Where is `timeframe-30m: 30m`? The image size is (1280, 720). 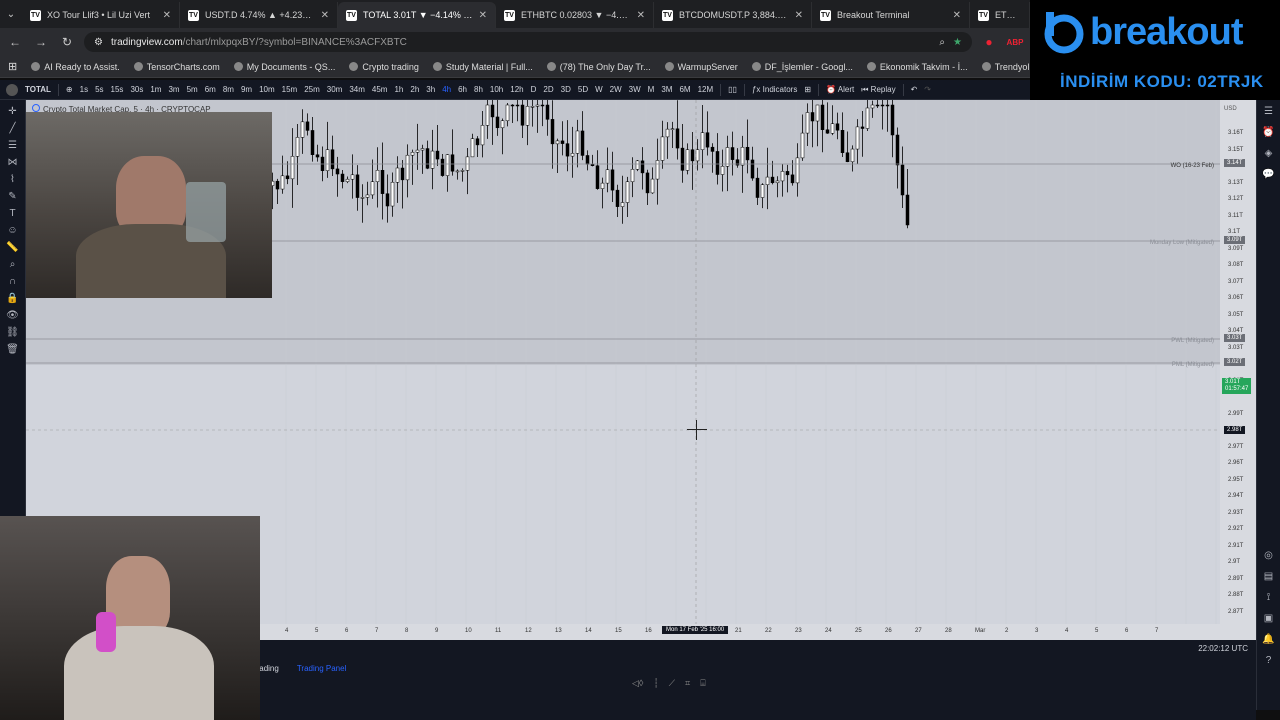 timeframe-30m: 30m is located at coordinates (335, 89).